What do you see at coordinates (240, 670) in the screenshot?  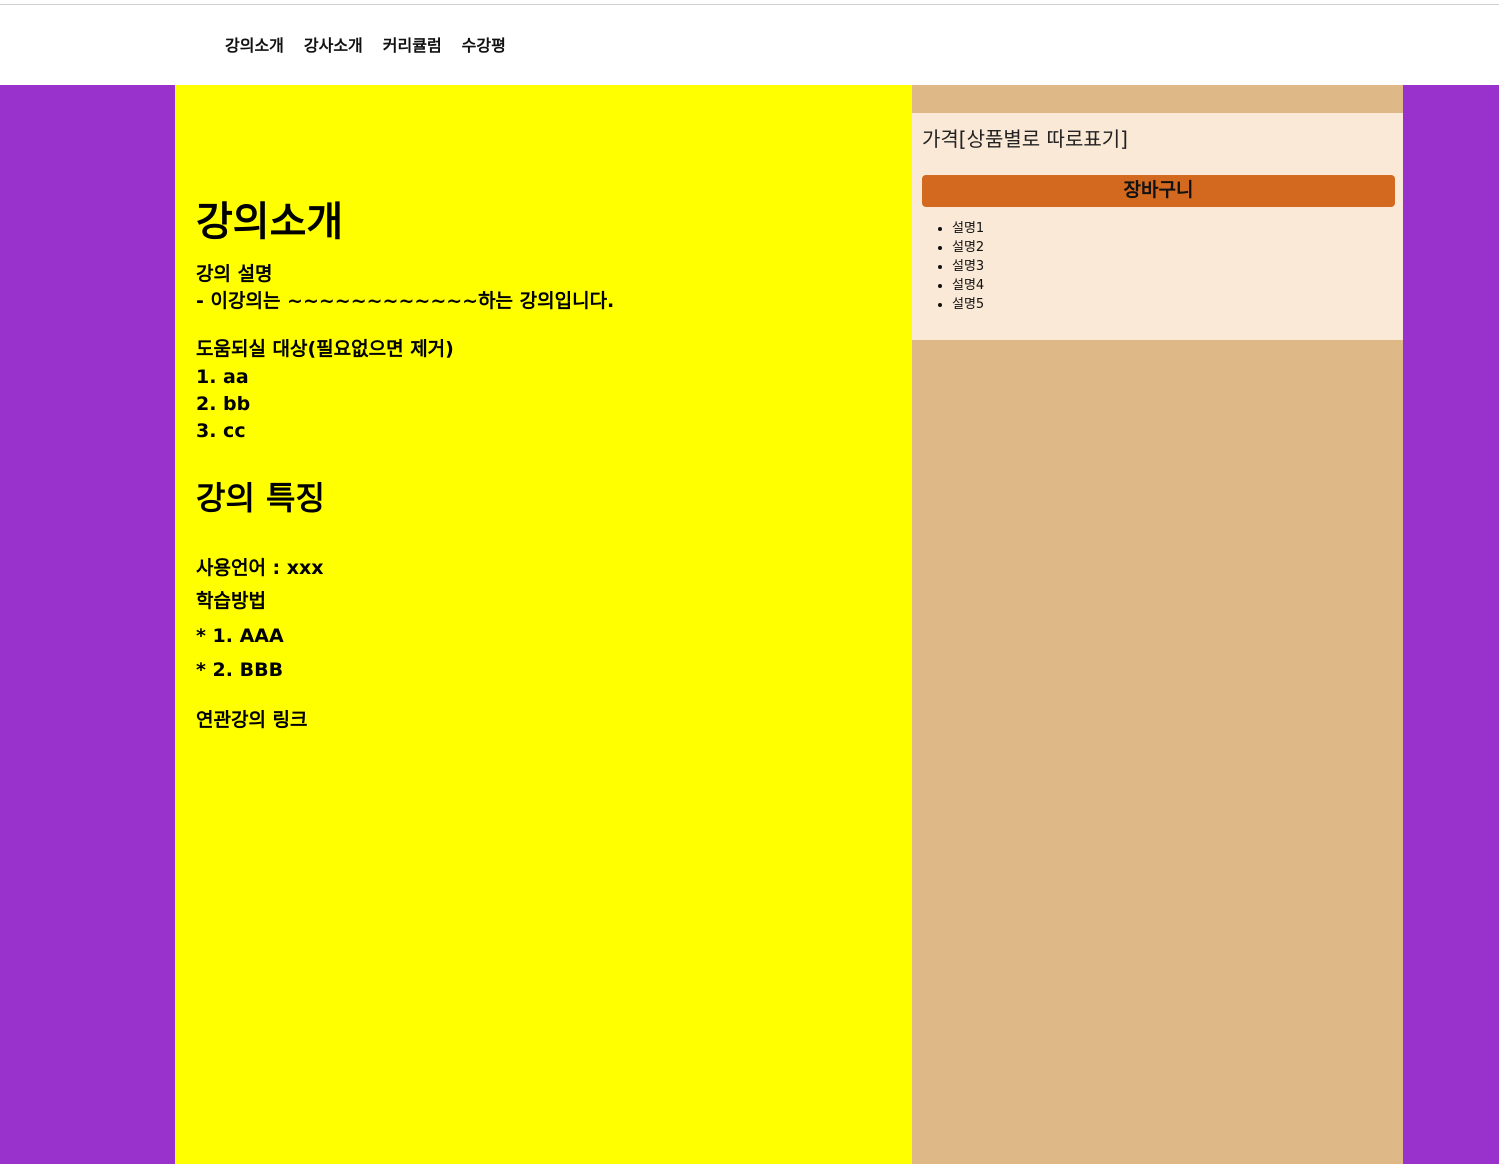 I see `method-item: * 2. BBB` at bounding box center [240, 670].